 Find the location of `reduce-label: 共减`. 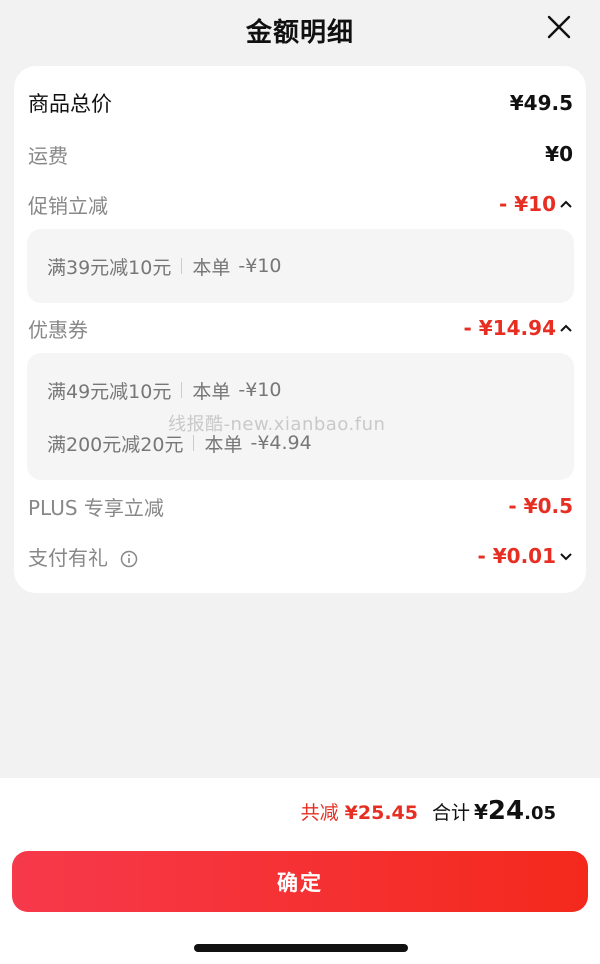

reduce-label: 共减 is located at coordinates (319, 813).